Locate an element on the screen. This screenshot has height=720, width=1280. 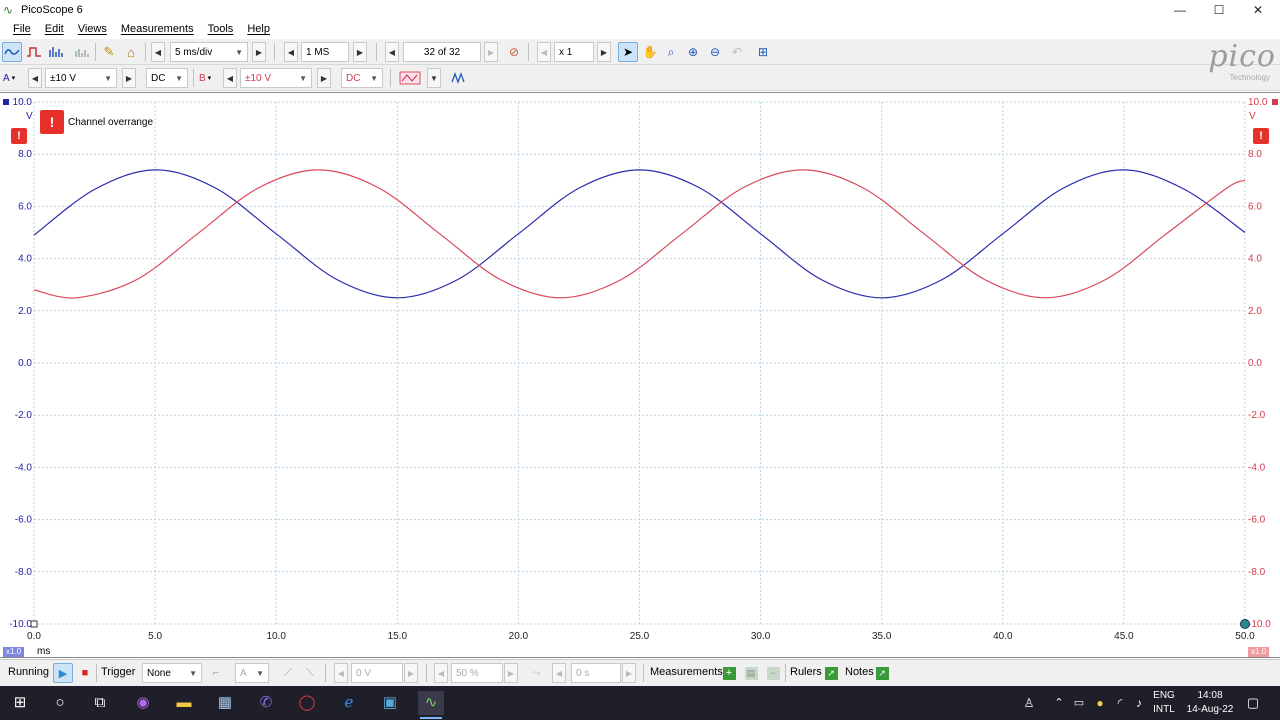
pre-trigger-increase-arrow: ▶ is located at coordinates (511, 673).